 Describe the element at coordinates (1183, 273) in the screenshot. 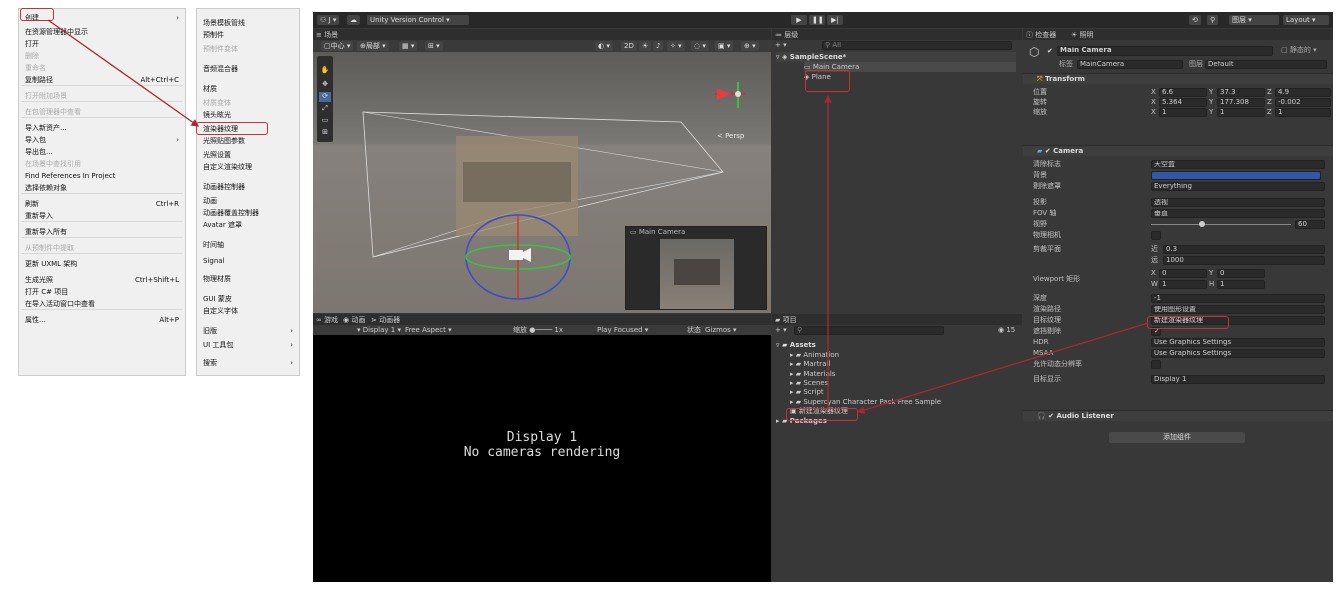

I see `viewport-x-field: 0` at that location.